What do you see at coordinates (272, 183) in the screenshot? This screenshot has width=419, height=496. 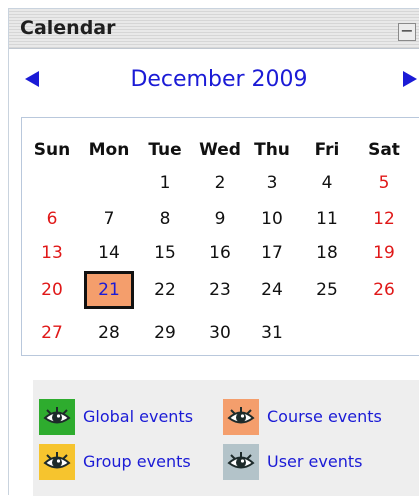 I see `date-cell: 3` at bounding box center [272, 183].